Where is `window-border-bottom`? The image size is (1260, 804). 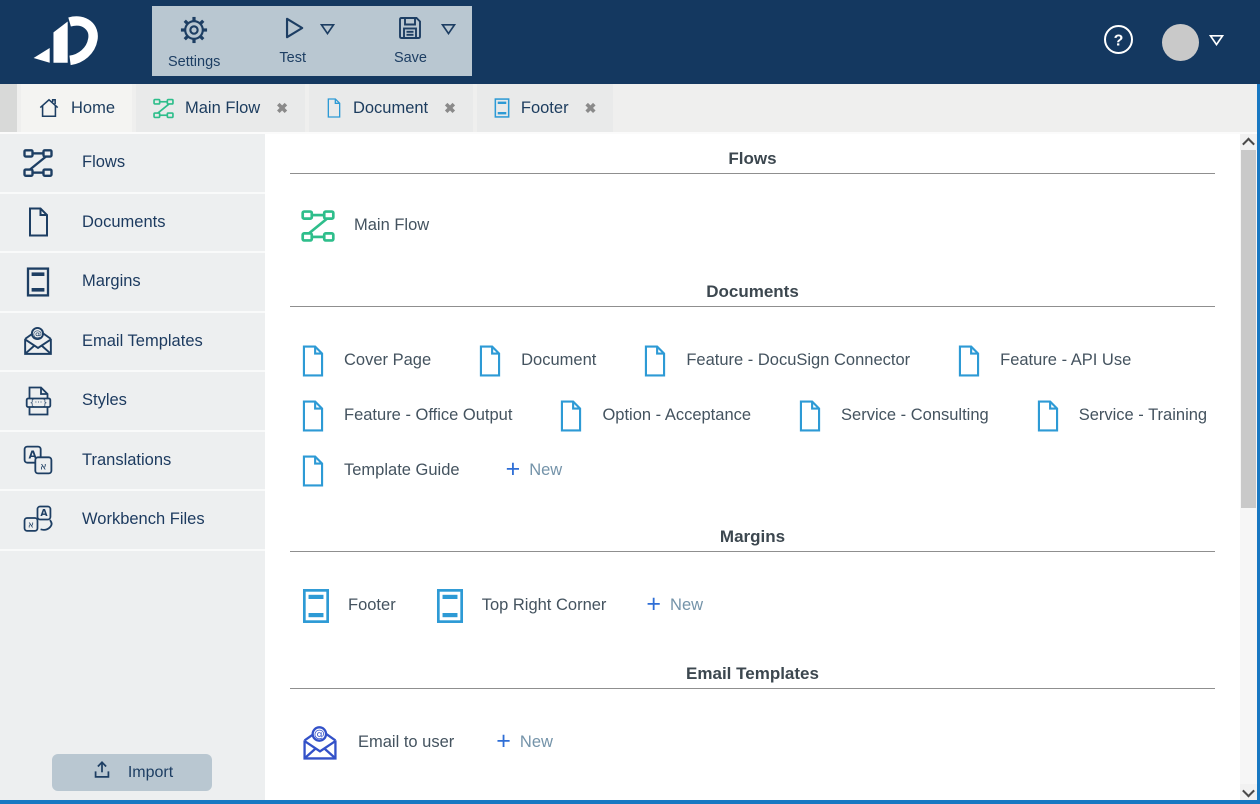 window-border-bottom is located at coordinates (630, 802).